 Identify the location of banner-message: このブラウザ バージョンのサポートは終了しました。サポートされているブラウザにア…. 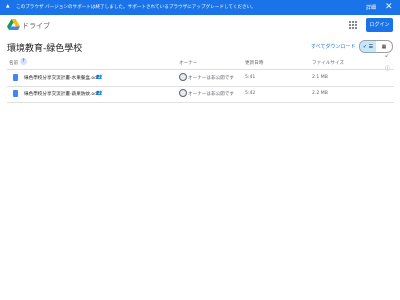
(136, 7).